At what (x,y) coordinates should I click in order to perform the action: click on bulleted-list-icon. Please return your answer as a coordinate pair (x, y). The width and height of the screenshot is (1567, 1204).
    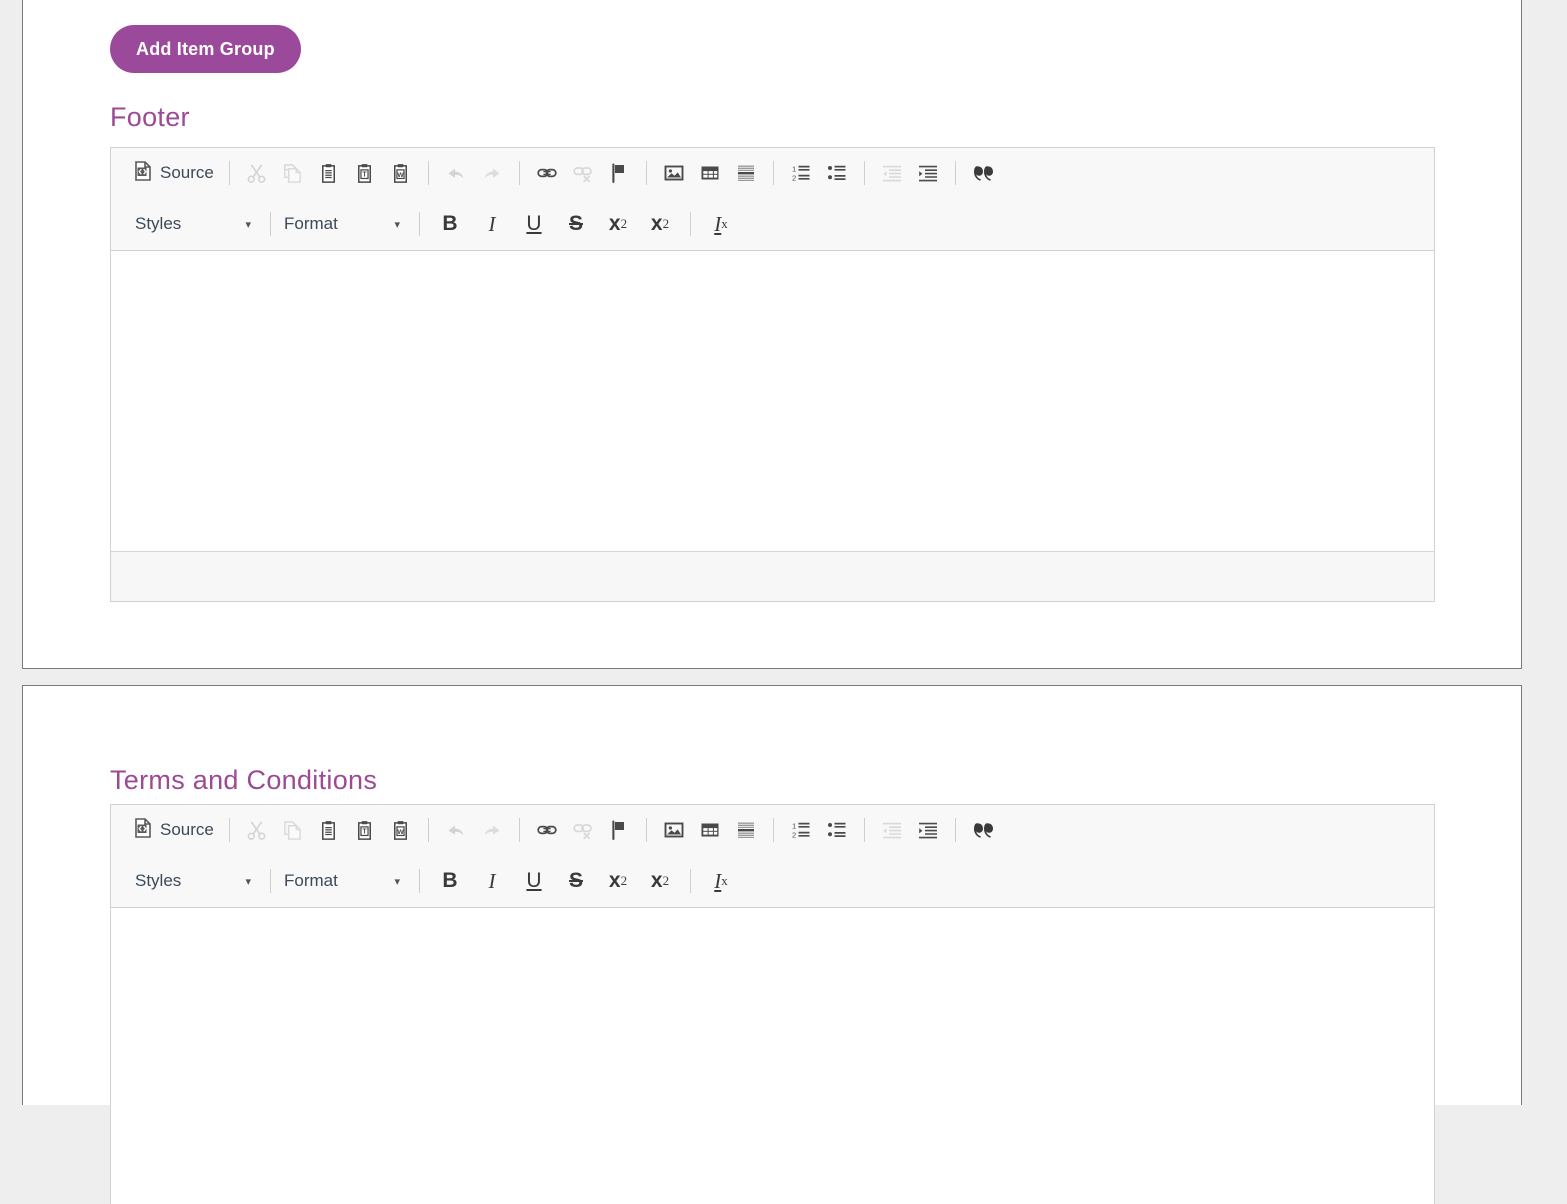
    Looking at the image, I should click on (837, 830).